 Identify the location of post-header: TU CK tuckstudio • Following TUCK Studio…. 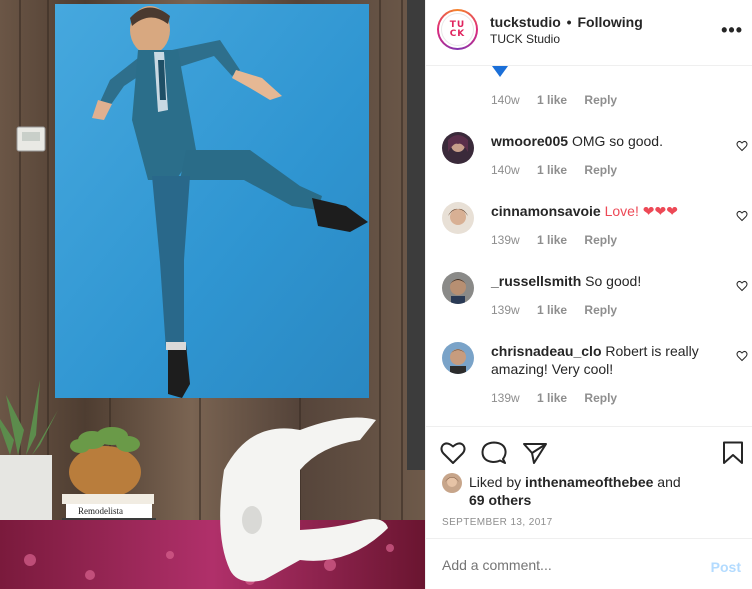
(589, 33).